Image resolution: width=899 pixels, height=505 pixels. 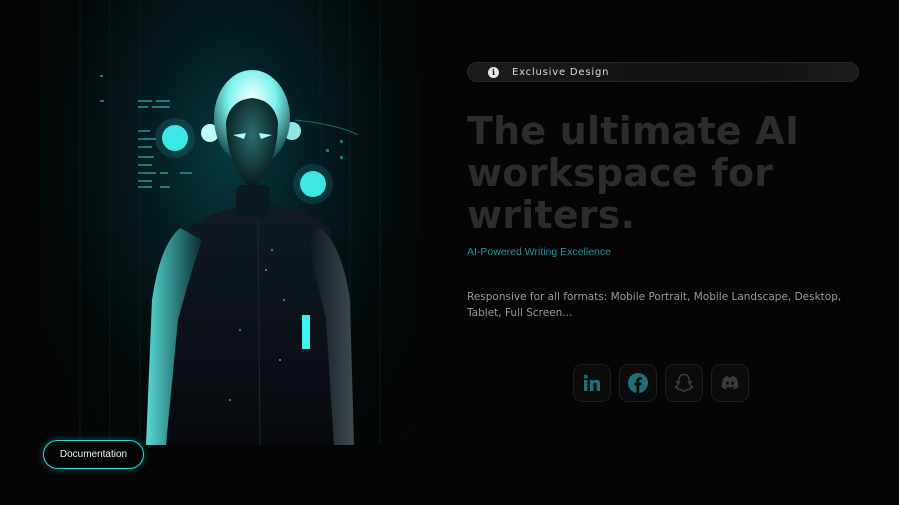 I want to click on discord-button, so click(x=730, y=383).